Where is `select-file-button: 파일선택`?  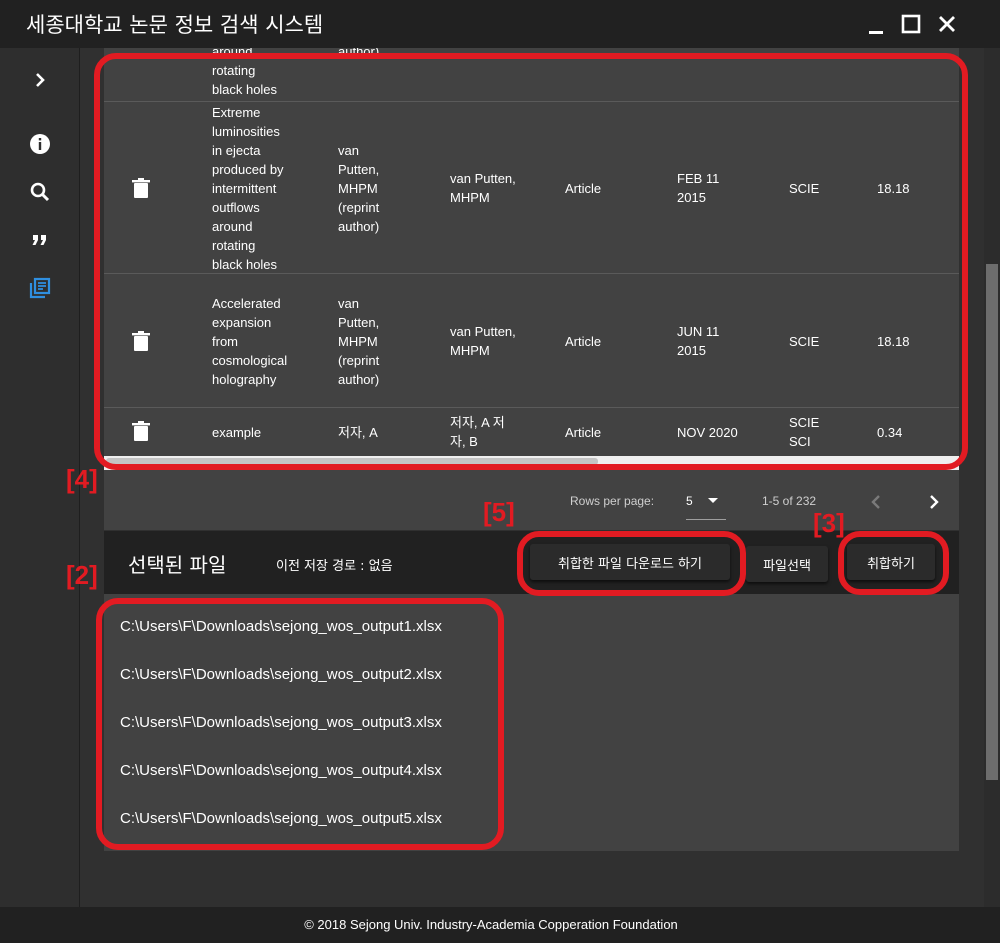 select-file-button: 파일선택 is located at coordinates (787, 564).